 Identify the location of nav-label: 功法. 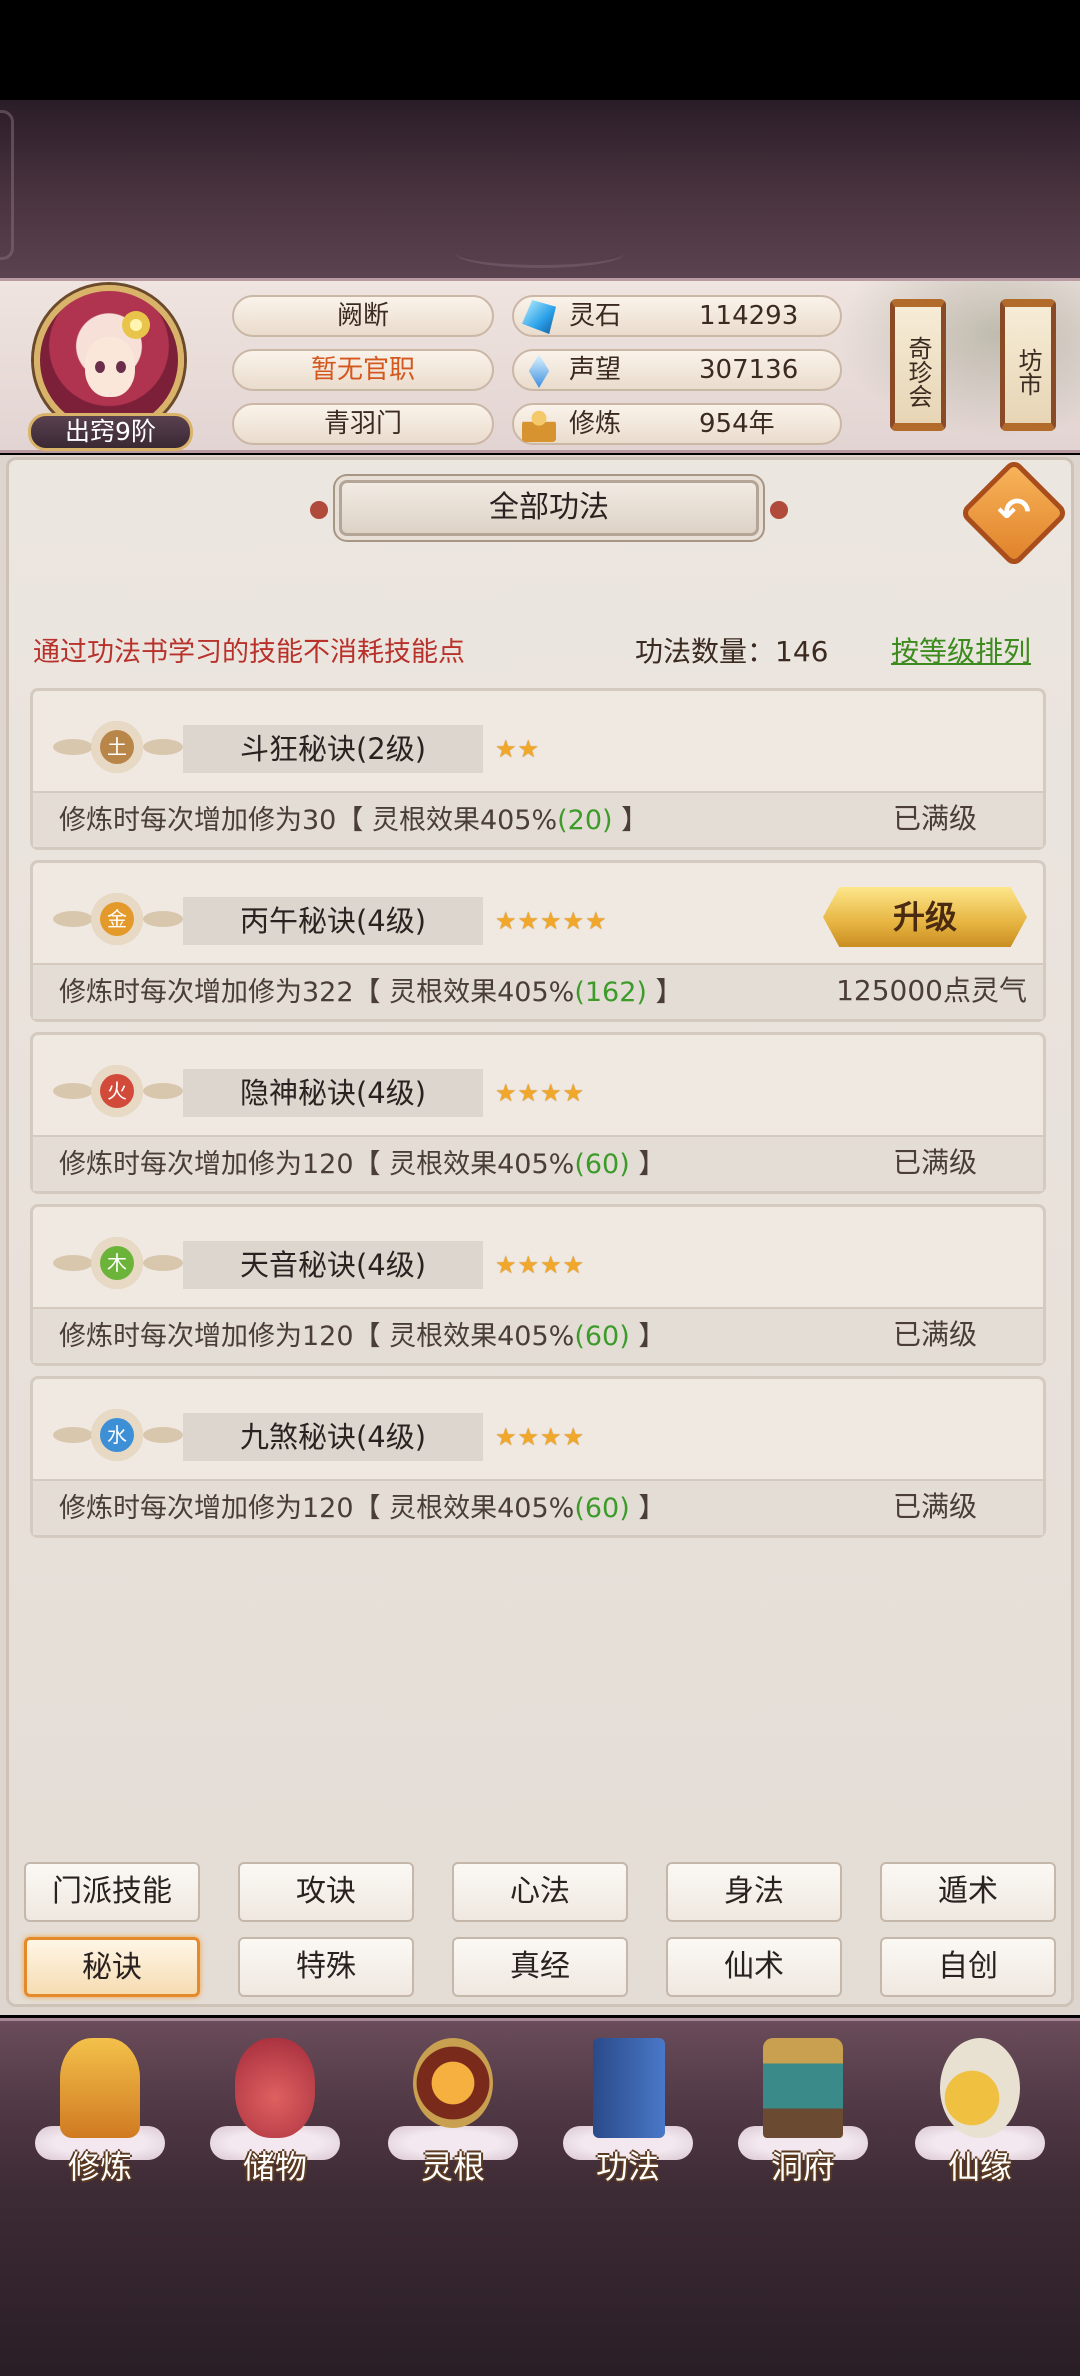
(627, 2167).